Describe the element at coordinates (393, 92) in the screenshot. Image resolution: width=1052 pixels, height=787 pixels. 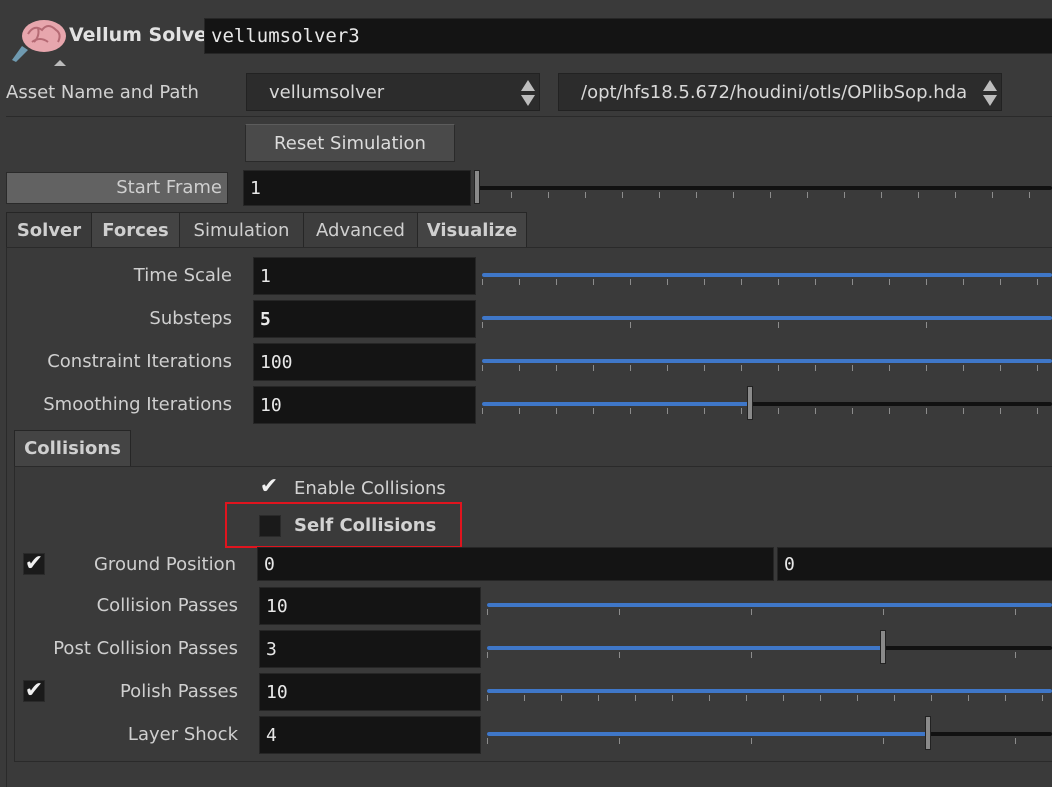
I see `asset-name-combo: vellumsolver` at that location.